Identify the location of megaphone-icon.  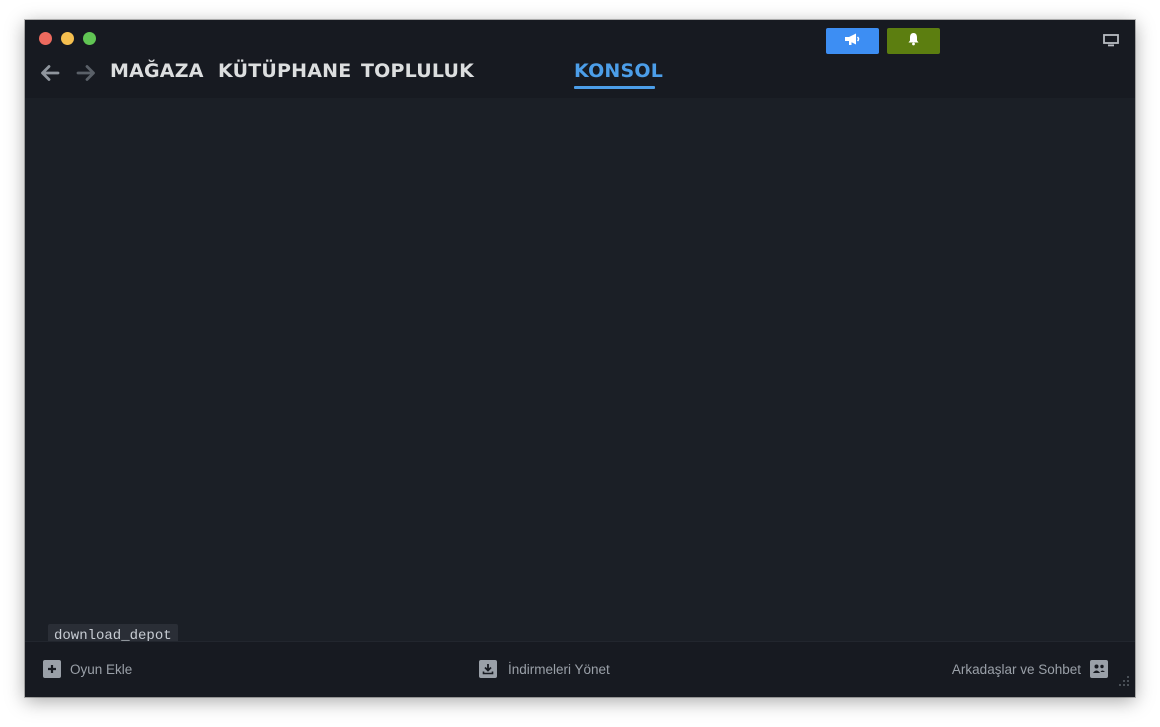
(852, 41).